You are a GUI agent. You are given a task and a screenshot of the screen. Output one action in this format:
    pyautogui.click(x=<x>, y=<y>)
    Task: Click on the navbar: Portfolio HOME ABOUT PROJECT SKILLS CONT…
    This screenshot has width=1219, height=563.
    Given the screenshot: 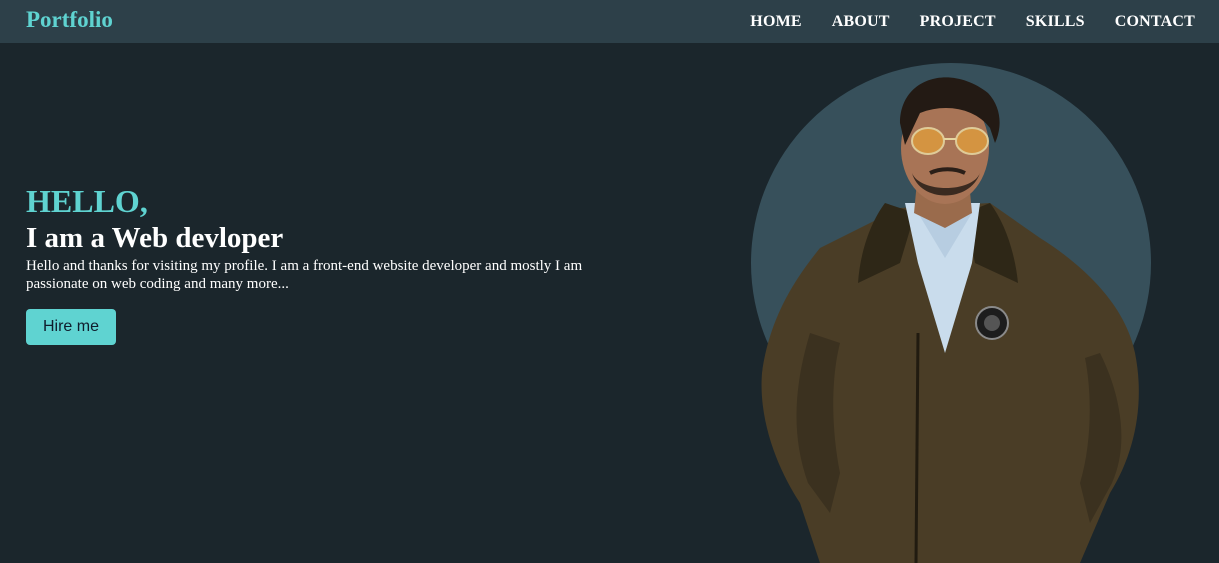 What is the action you would take?
    pyautogui.click(x=609, y=21)
    